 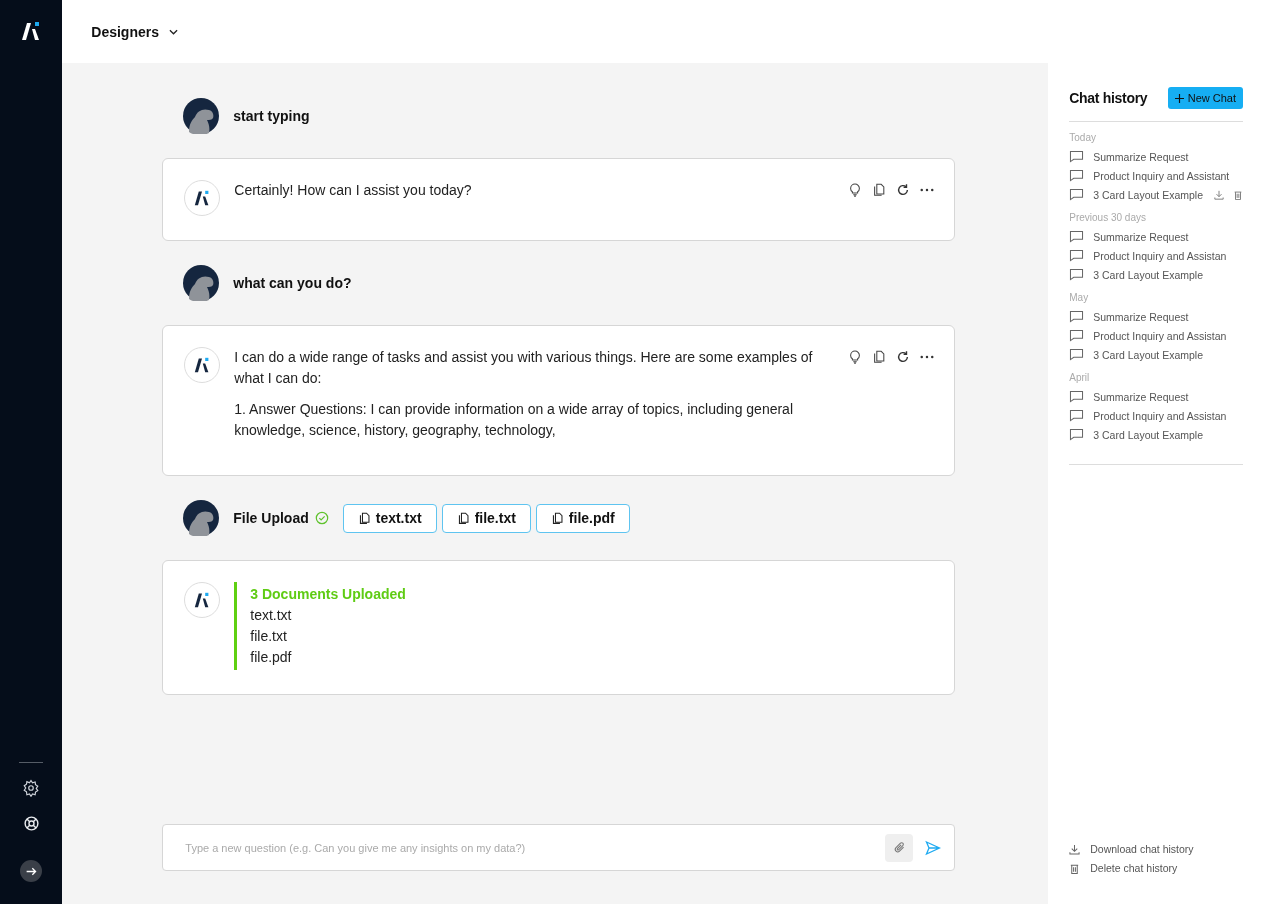 What do you see at coordinates (514, 420) in the screenshot?
I see `assistant-paragraph: 1. Answer Questions: I can provide information on a wide array of topics, including general knowledge, science, history, geography, technology,` at bounding box center [514, 420].